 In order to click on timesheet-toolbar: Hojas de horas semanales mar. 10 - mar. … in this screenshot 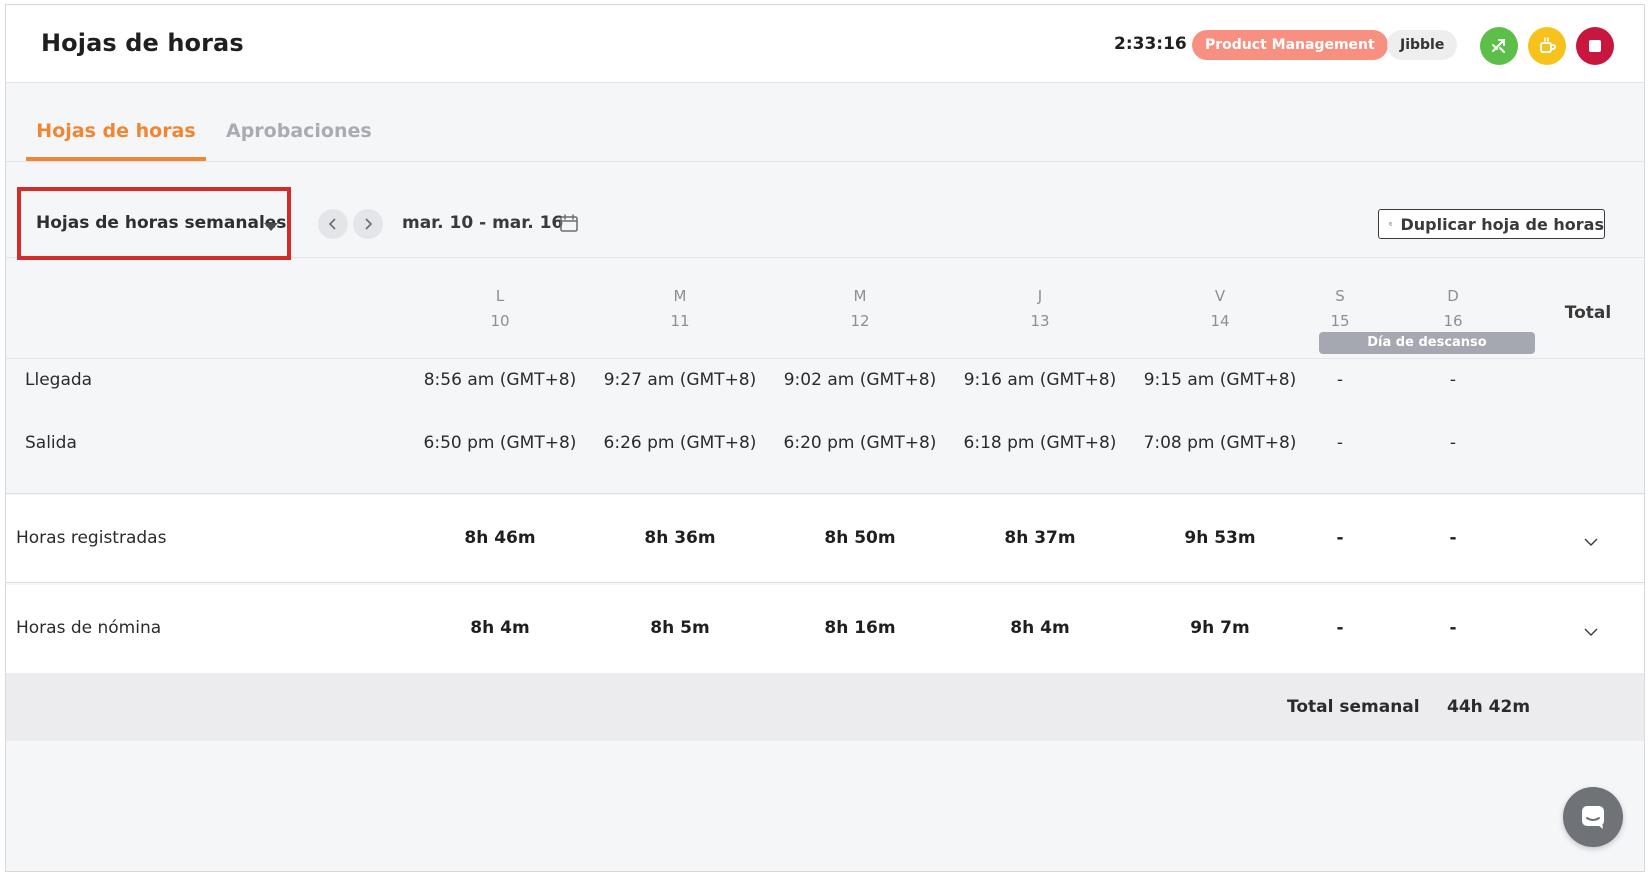, I will do `click(825, 211)`.